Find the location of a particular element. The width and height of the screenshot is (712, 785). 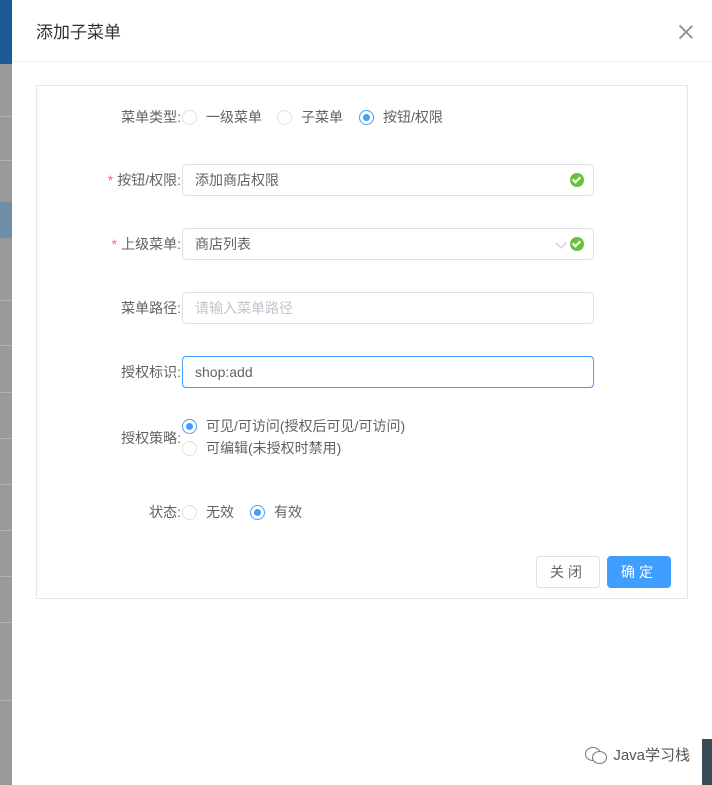

radio-menu-type-submenu: 子菜单 is located at coordinates (310, 117).